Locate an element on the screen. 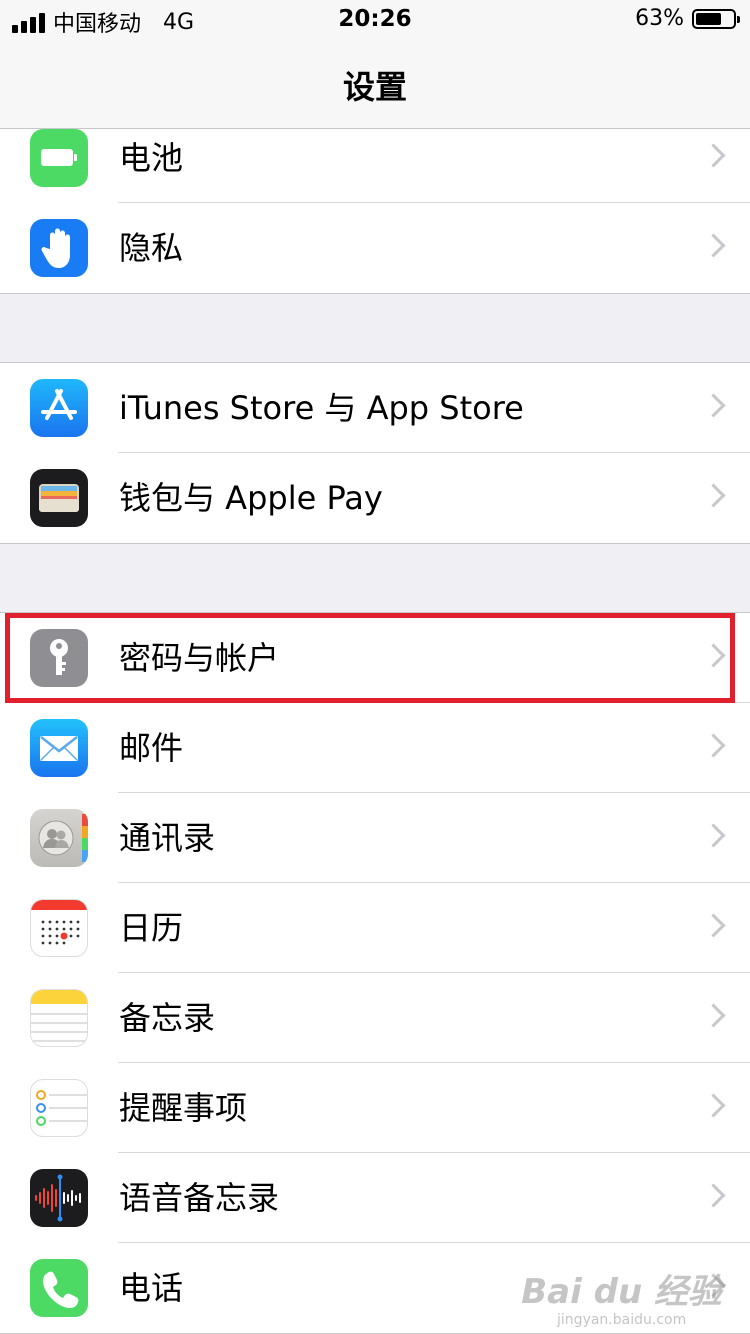 The width and height of the screenshot is (750, 1334). navigation-bar: 设置 is located at coordinates (375, 84).